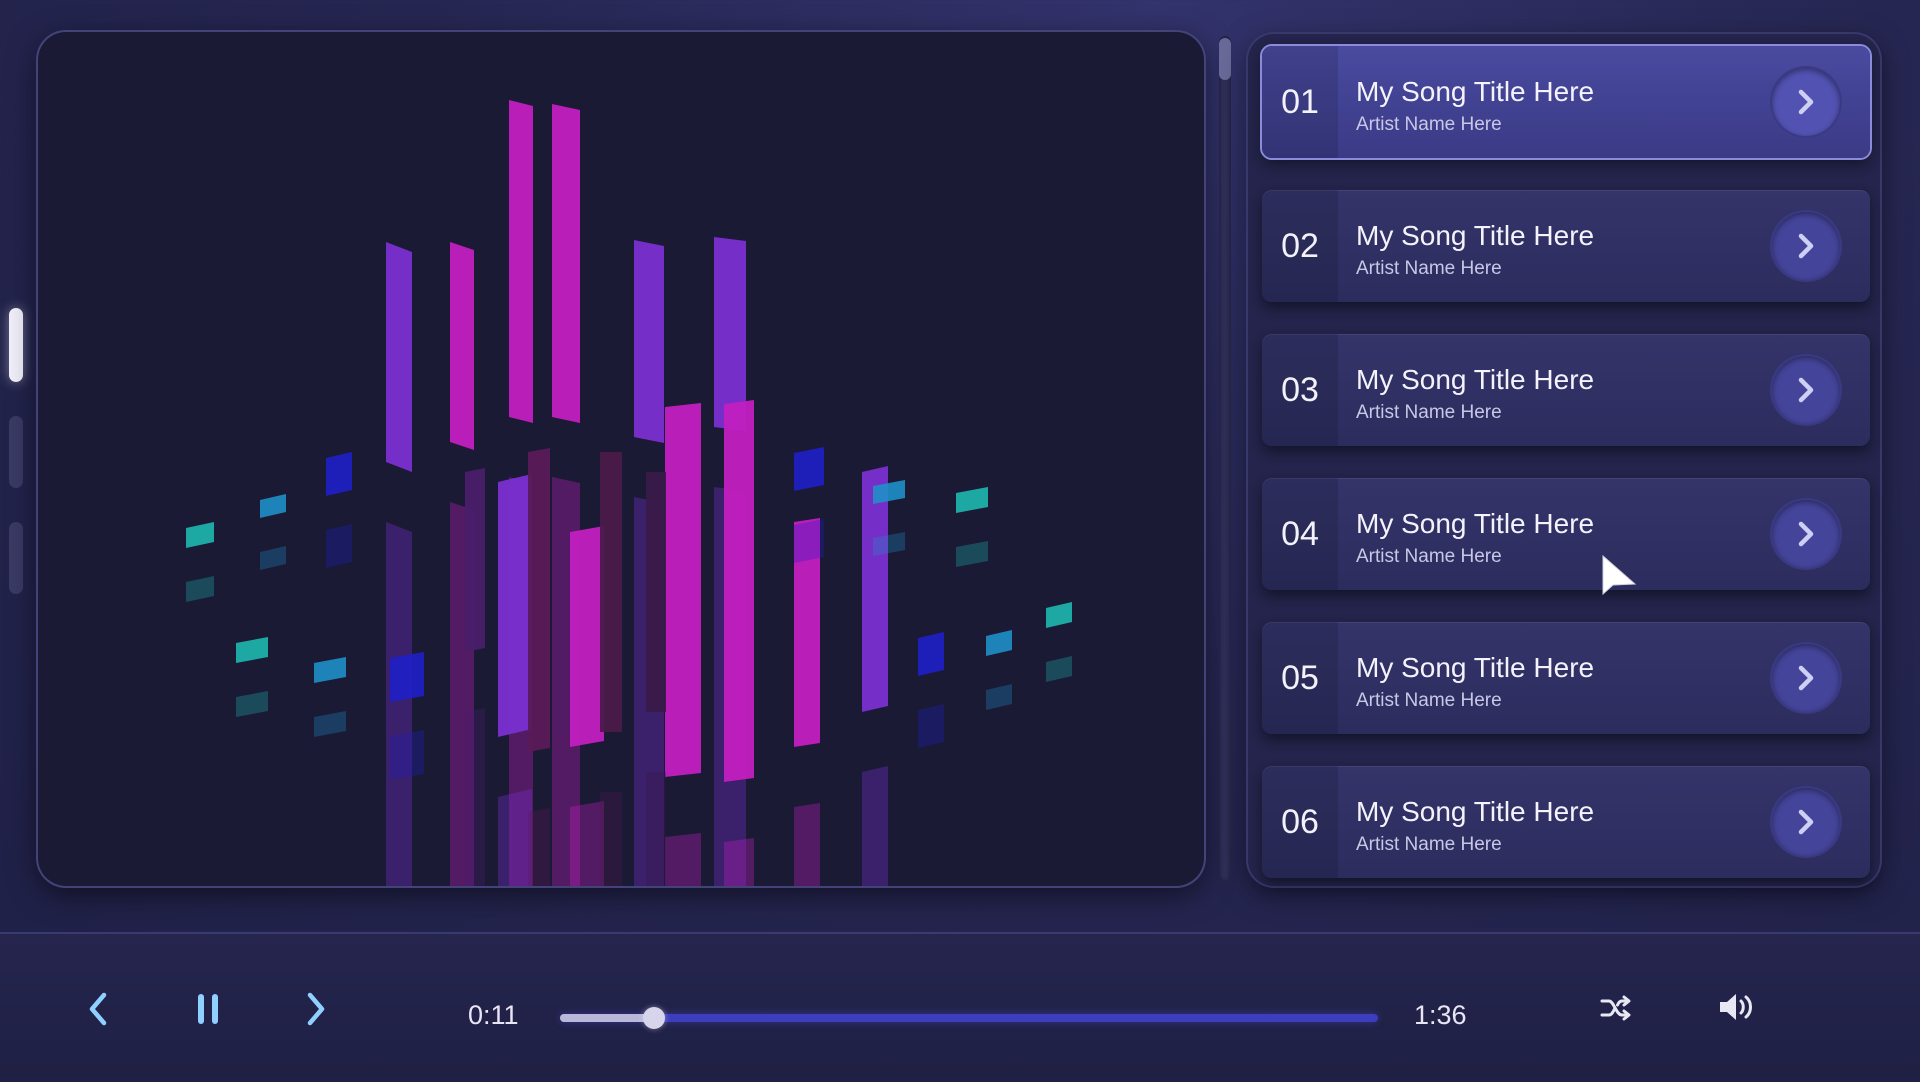 The width and height of the screenshot is (1920, 1082). What do you see at coordinates (1300, 102) in the screenshot?
I see `track-number: 01` at bounding box center [1300, 102].